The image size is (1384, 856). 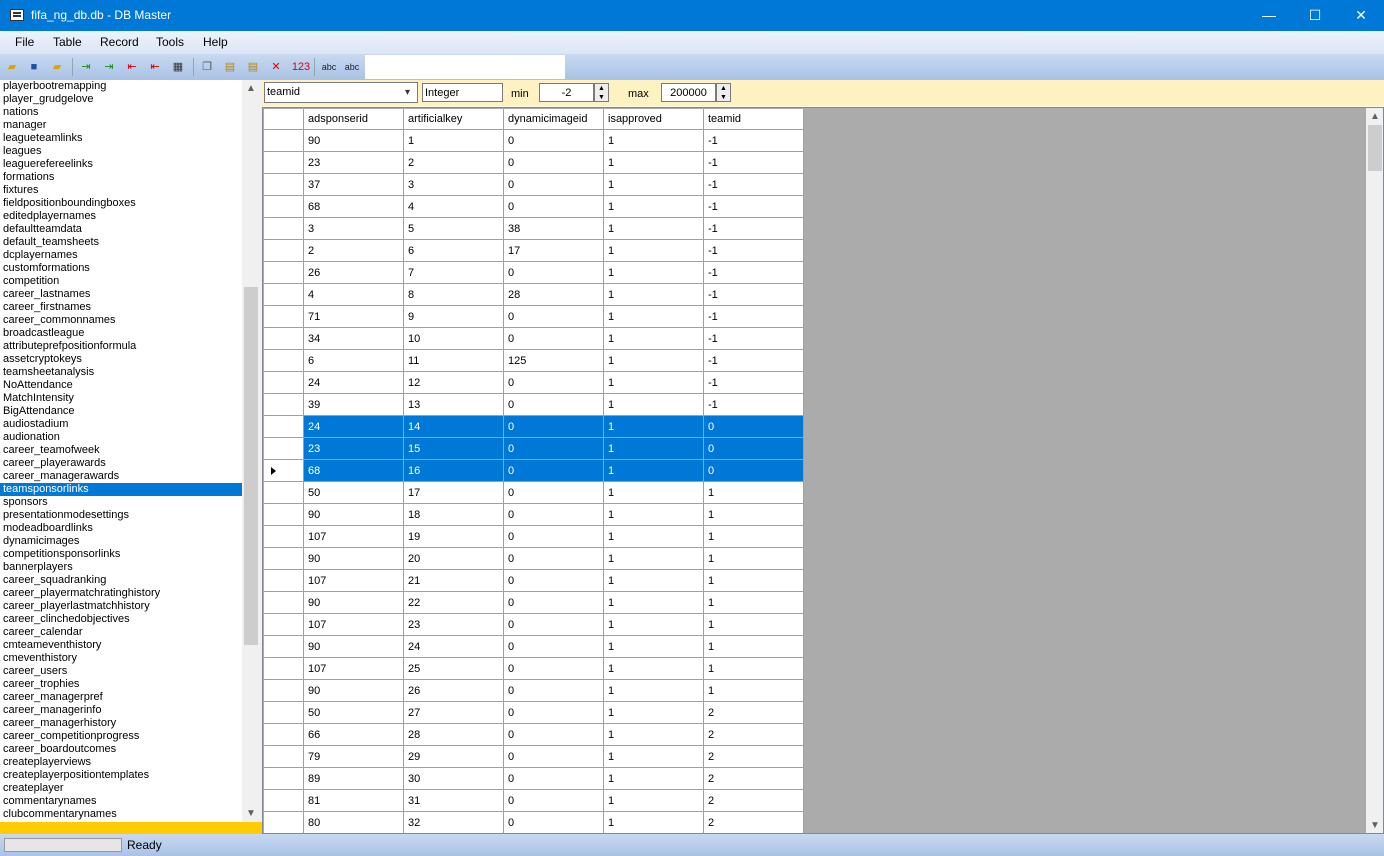 I want to click on table-row: 6 11 125 1 -1, so click(x=534, y=361).